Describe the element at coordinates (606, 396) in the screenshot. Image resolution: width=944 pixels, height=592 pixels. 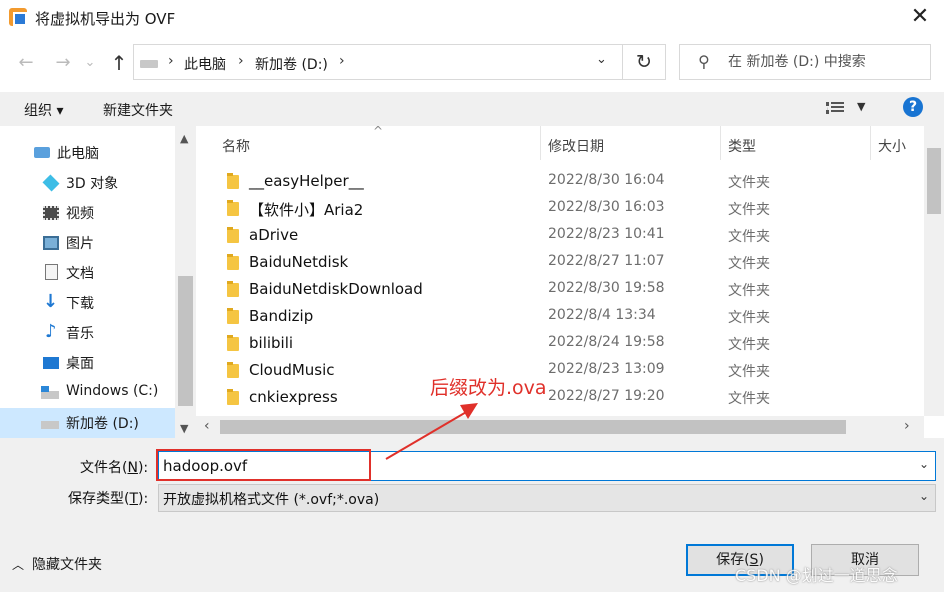
I see `file-date: 2022/8/27 19:20` at that location.